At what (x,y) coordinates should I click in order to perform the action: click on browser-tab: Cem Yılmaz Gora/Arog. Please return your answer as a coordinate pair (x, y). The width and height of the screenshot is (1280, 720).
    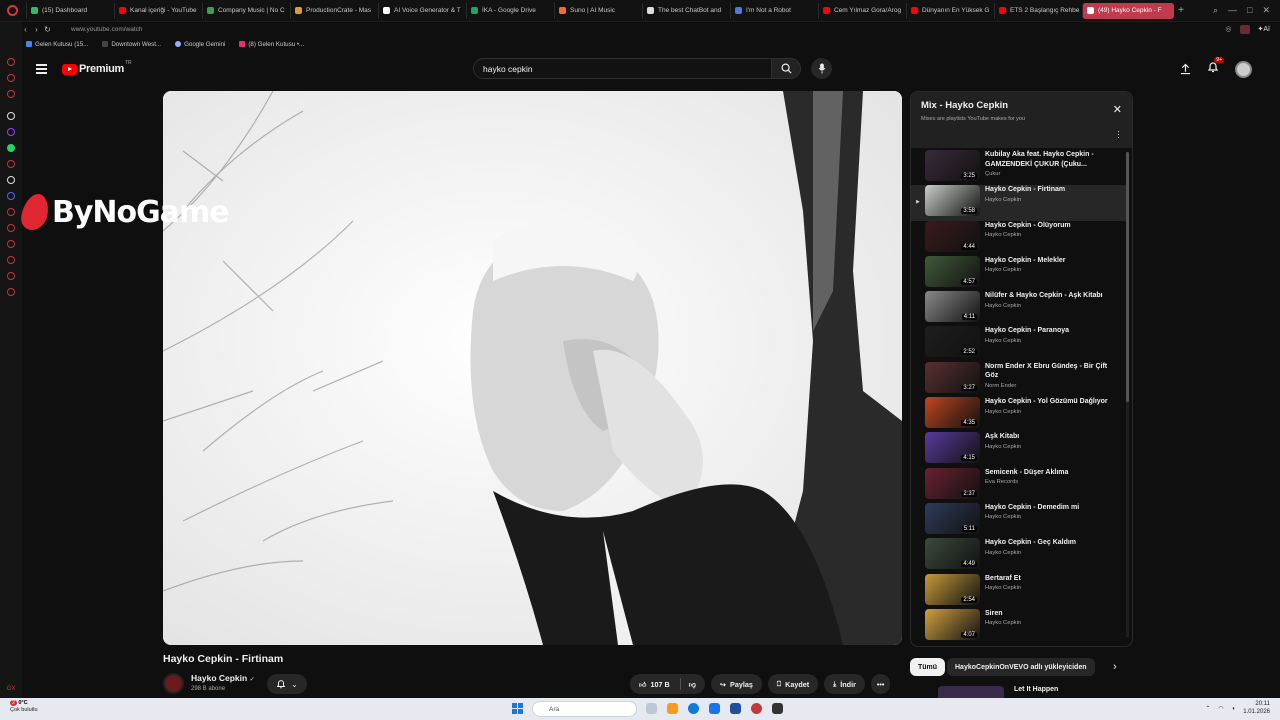
    Looking at the image, I should click on (862, 10).